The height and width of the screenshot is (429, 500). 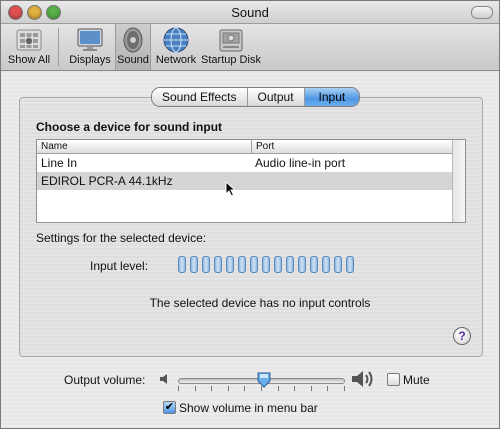 What do you see at coordinates (129, 127) in the screenshot?
I see `input-device-heading: Choose a device for sound input` at bounding box center [129, 127].